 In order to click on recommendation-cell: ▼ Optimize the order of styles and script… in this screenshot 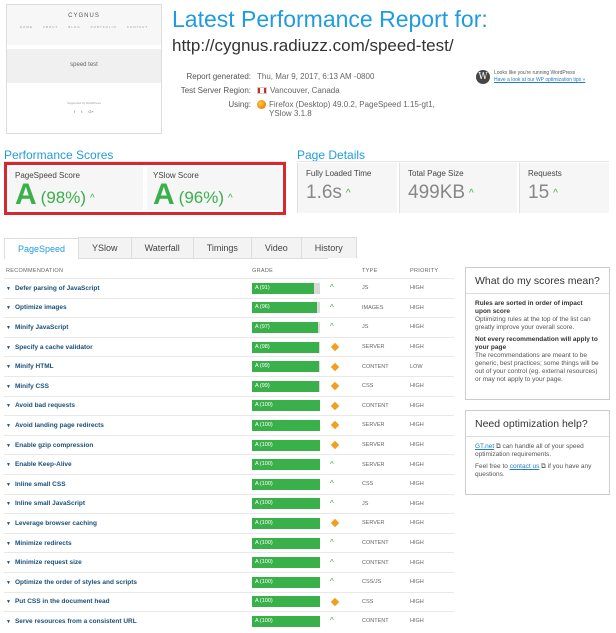, I will do `click(128, 582)`.